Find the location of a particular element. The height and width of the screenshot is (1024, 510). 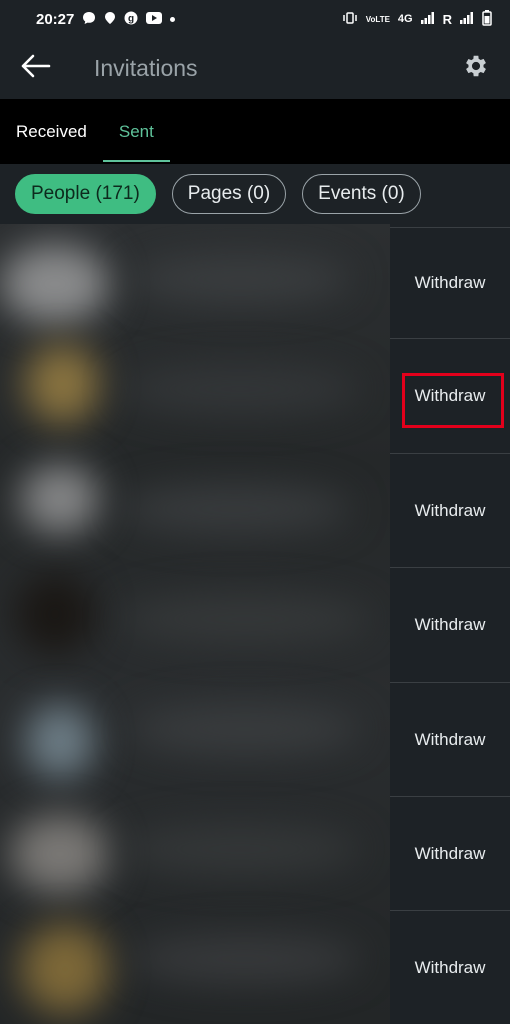

tab-sent: Sent is located at coordinates (136, 131).